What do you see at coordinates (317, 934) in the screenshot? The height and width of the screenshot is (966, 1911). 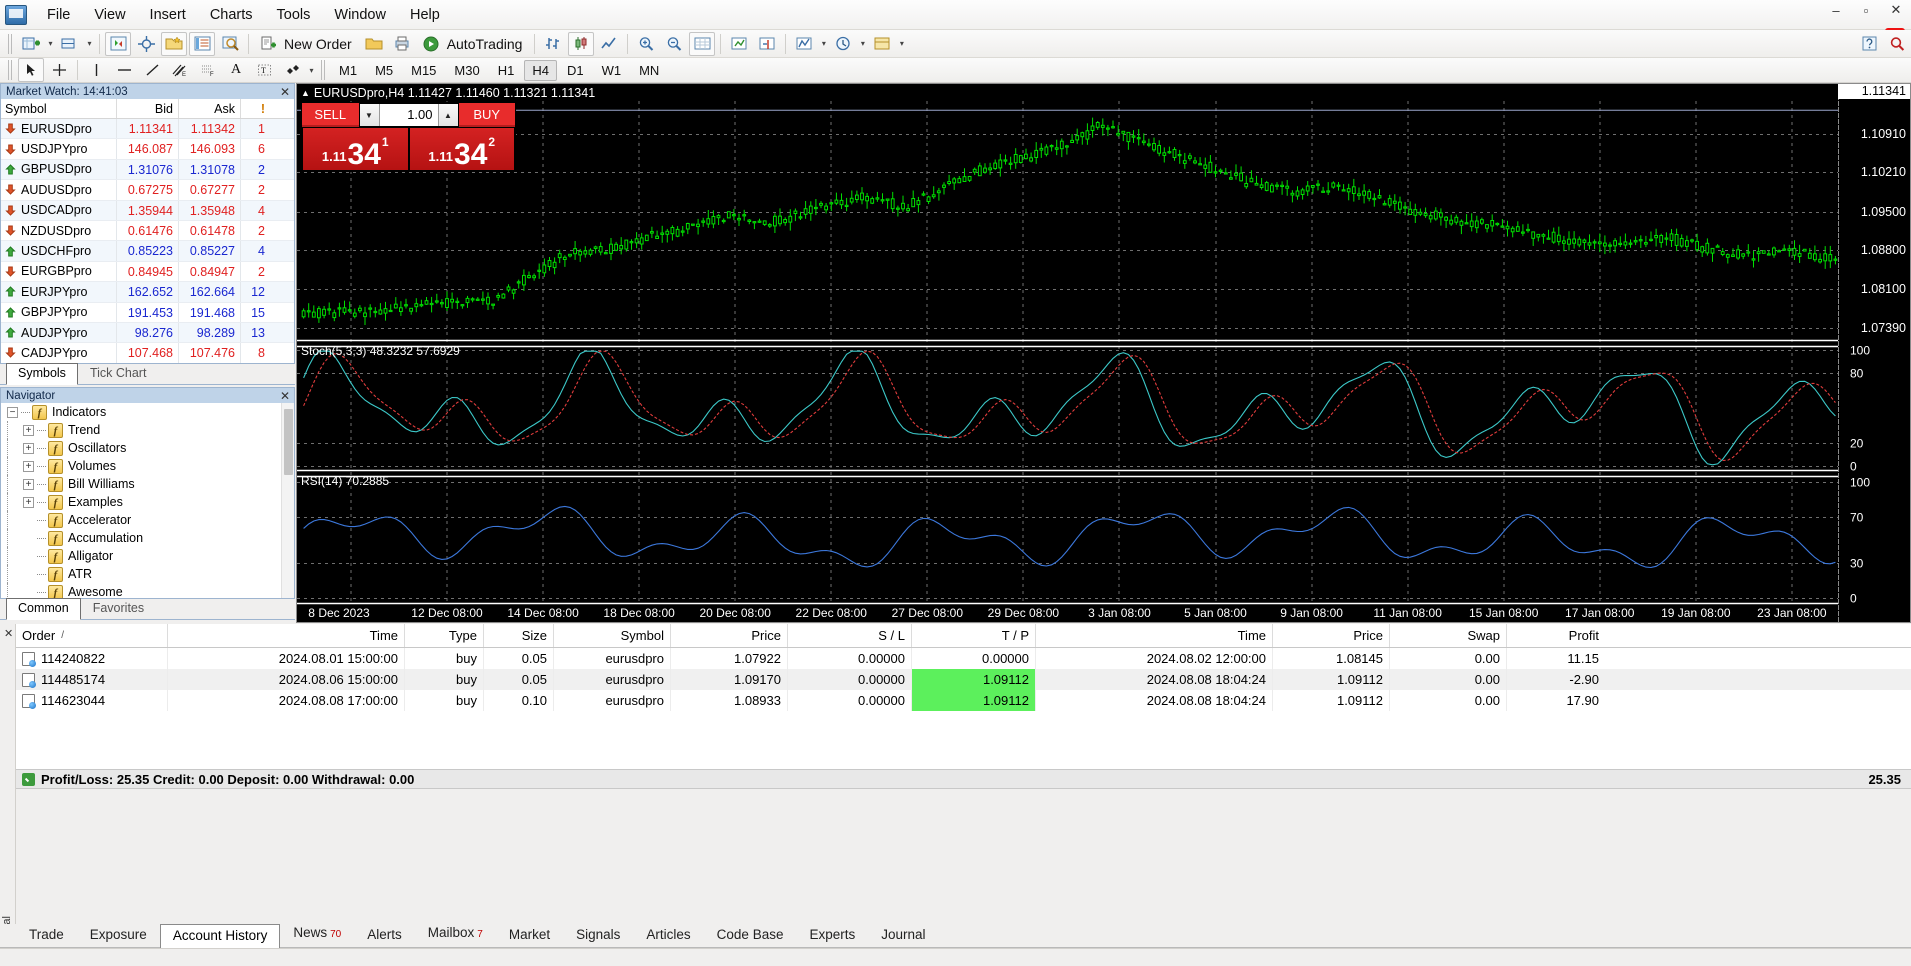 I see `terminal-tab-news: News 70` at bounding box center [317, 934].